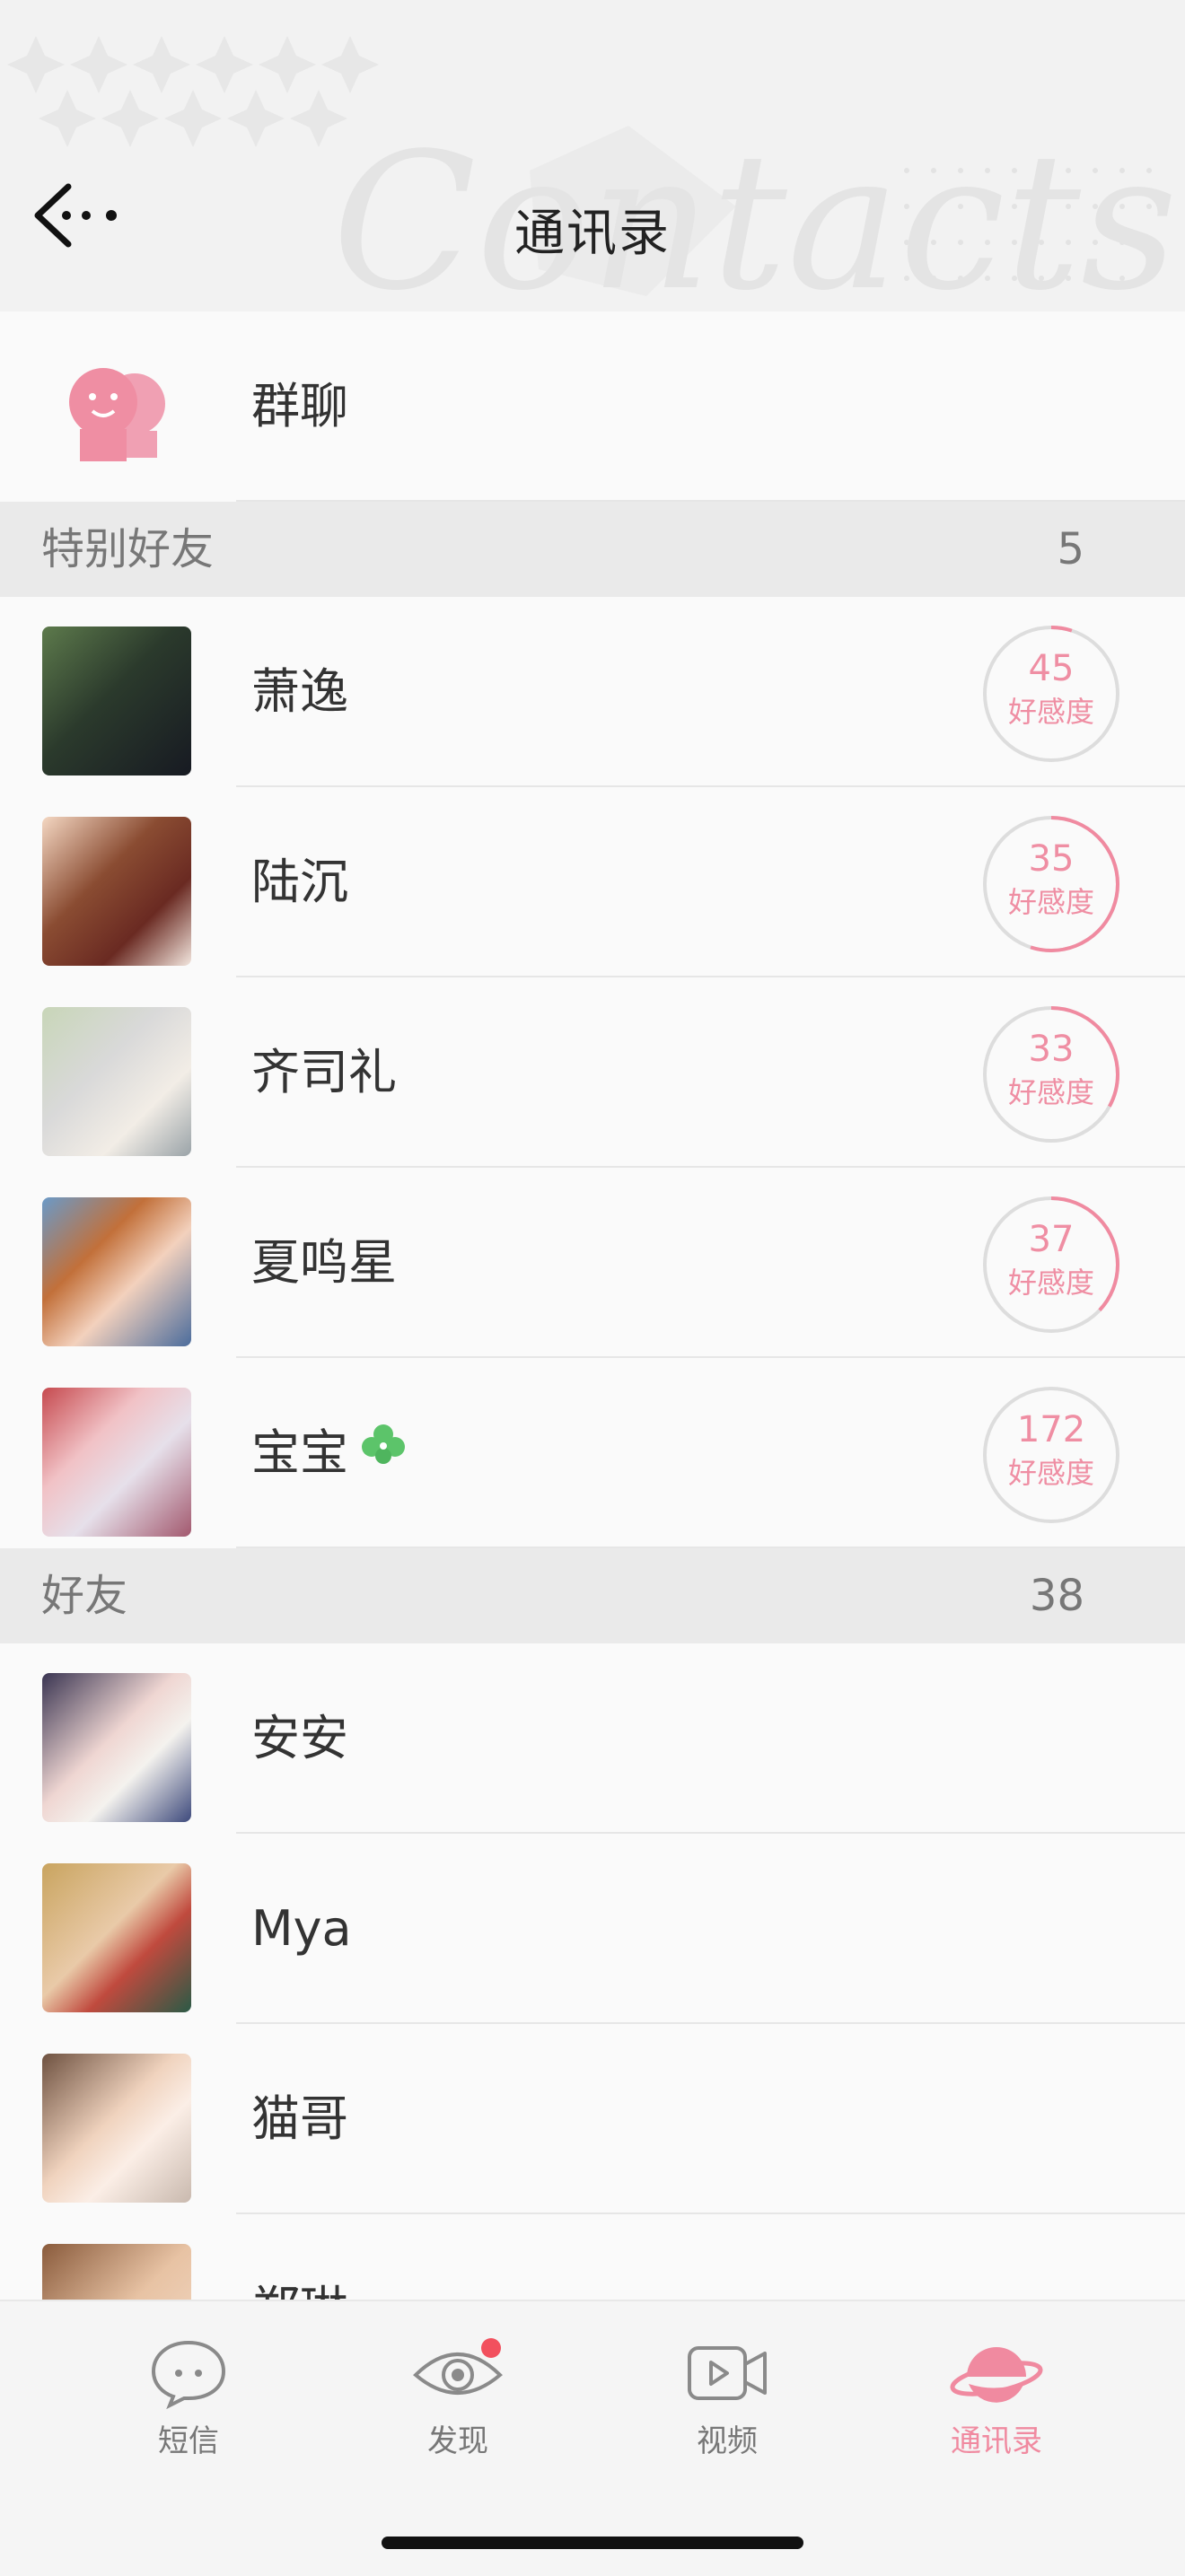 This screenshot has height=2576, width=1185. What do you see at coordinates (996, 2441) in the screenshot?
I see `tab-label: 通讯录` at bounding box center [996, 2441].